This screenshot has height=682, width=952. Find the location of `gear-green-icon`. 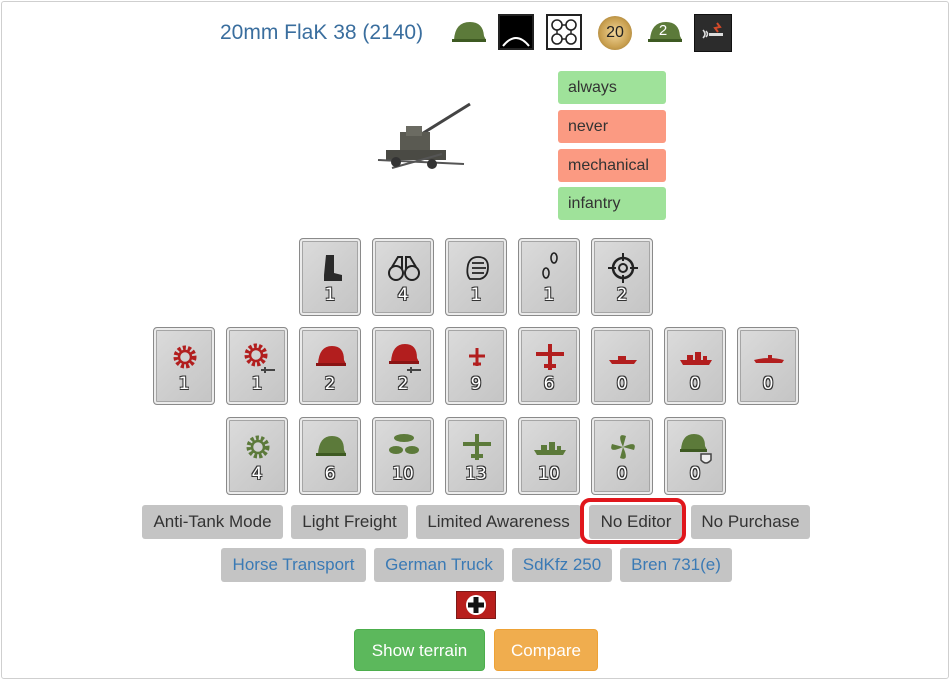

gear-green-icon is located at coordinates (258, 447).